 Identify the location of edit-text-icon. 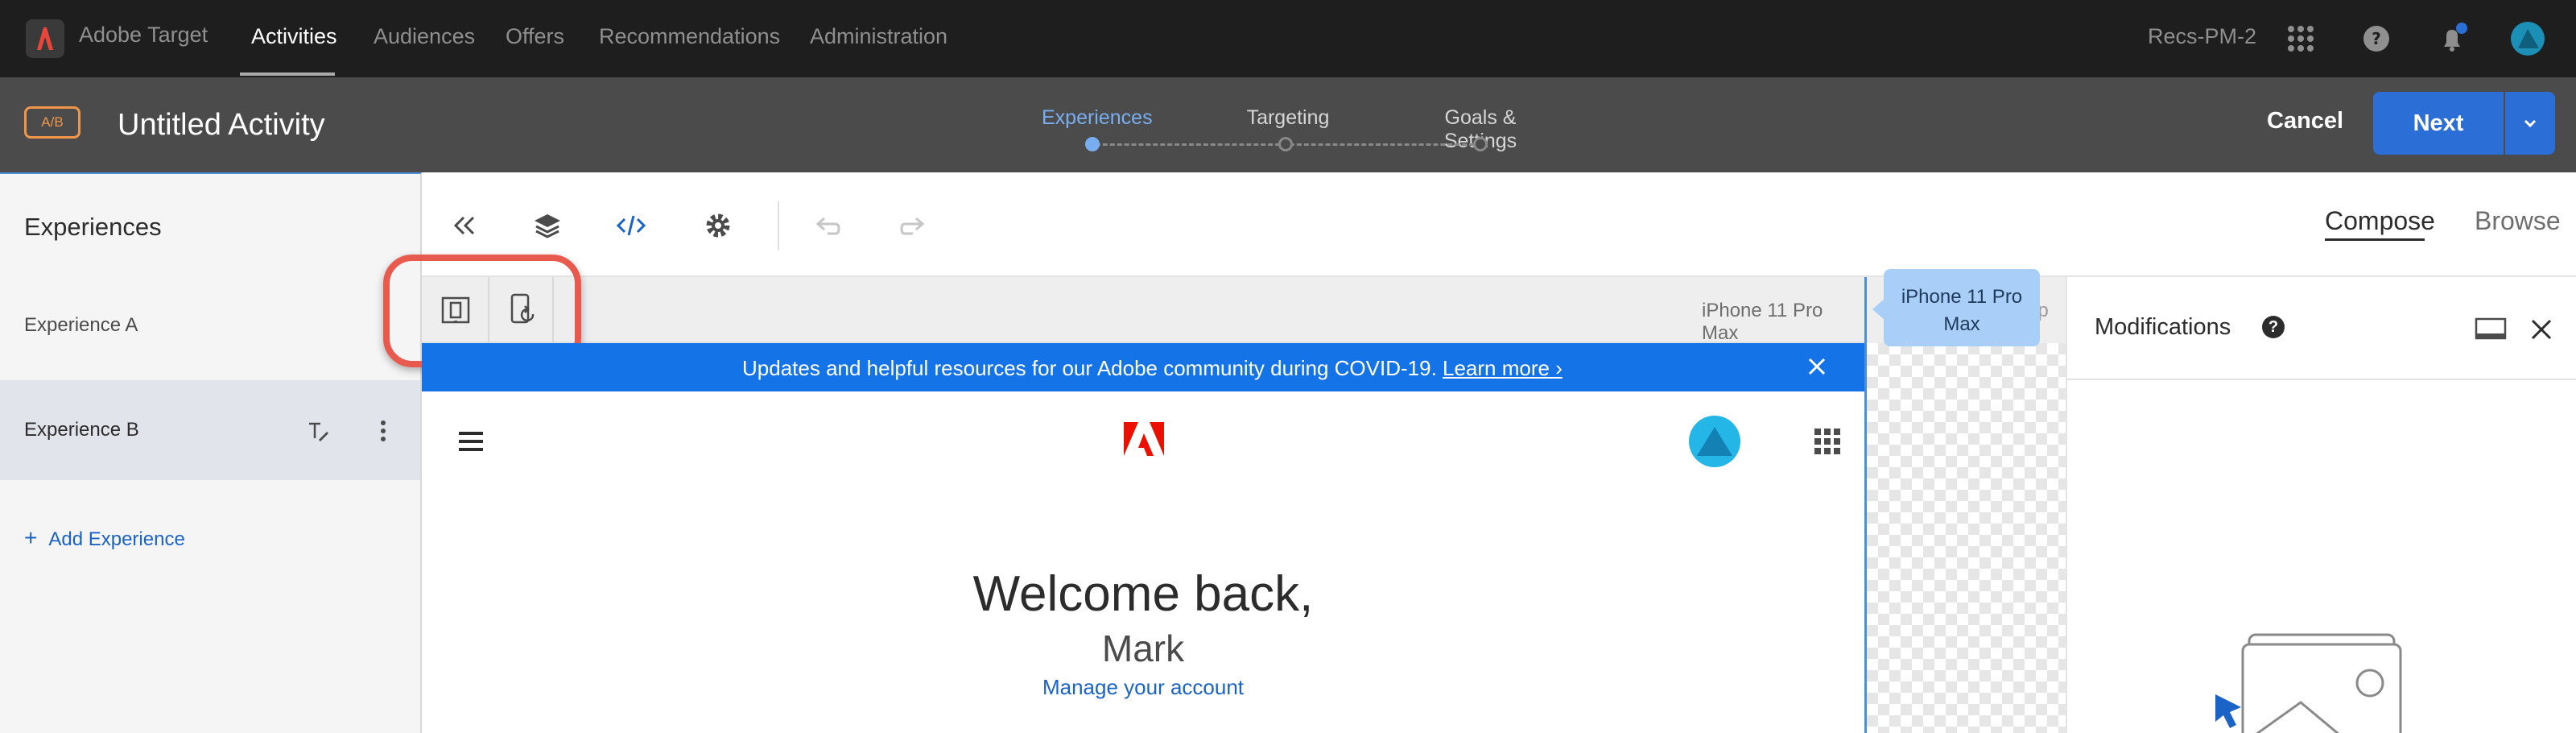
(319, 432).